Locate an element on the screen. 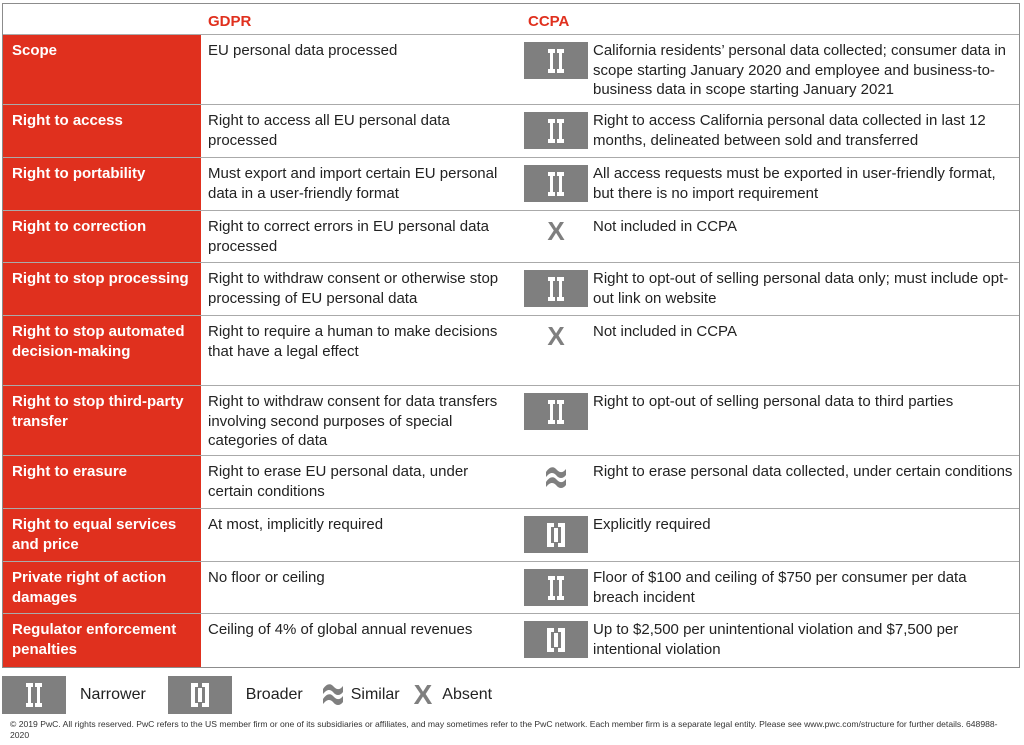 Image resolution: width=1024 pixels, height=745 pixels. row-label: Right to stop third-party transfer is located at coordinates (102, 420).